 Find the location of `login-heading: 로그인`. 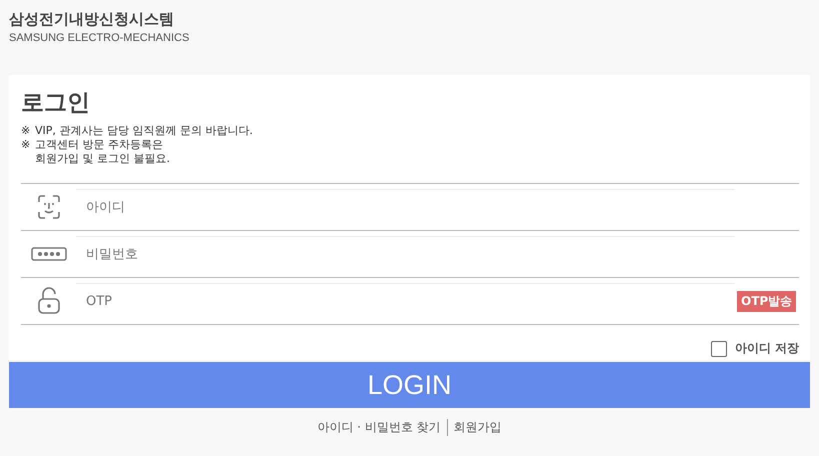

login-heading: 로그인 is located at coordinates (55, 103).